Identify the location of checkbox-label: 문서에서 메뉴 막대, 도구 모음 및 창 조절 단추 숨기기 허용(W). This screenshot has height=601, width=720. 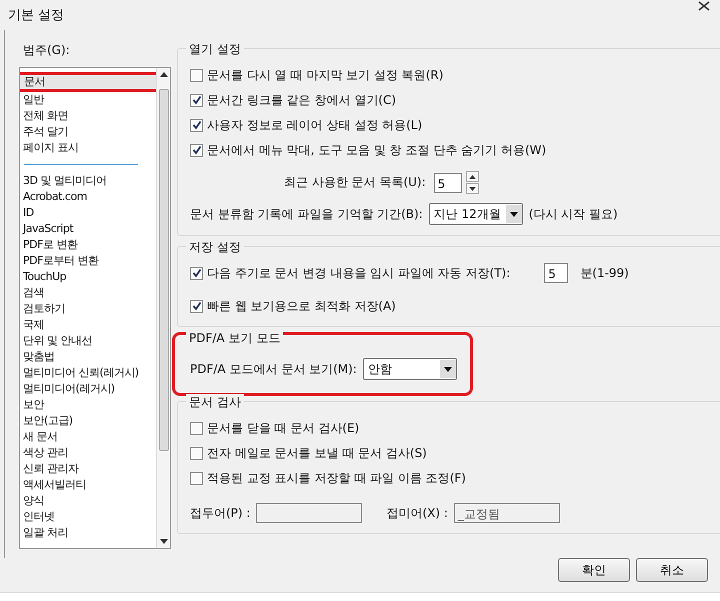
(376, 150).